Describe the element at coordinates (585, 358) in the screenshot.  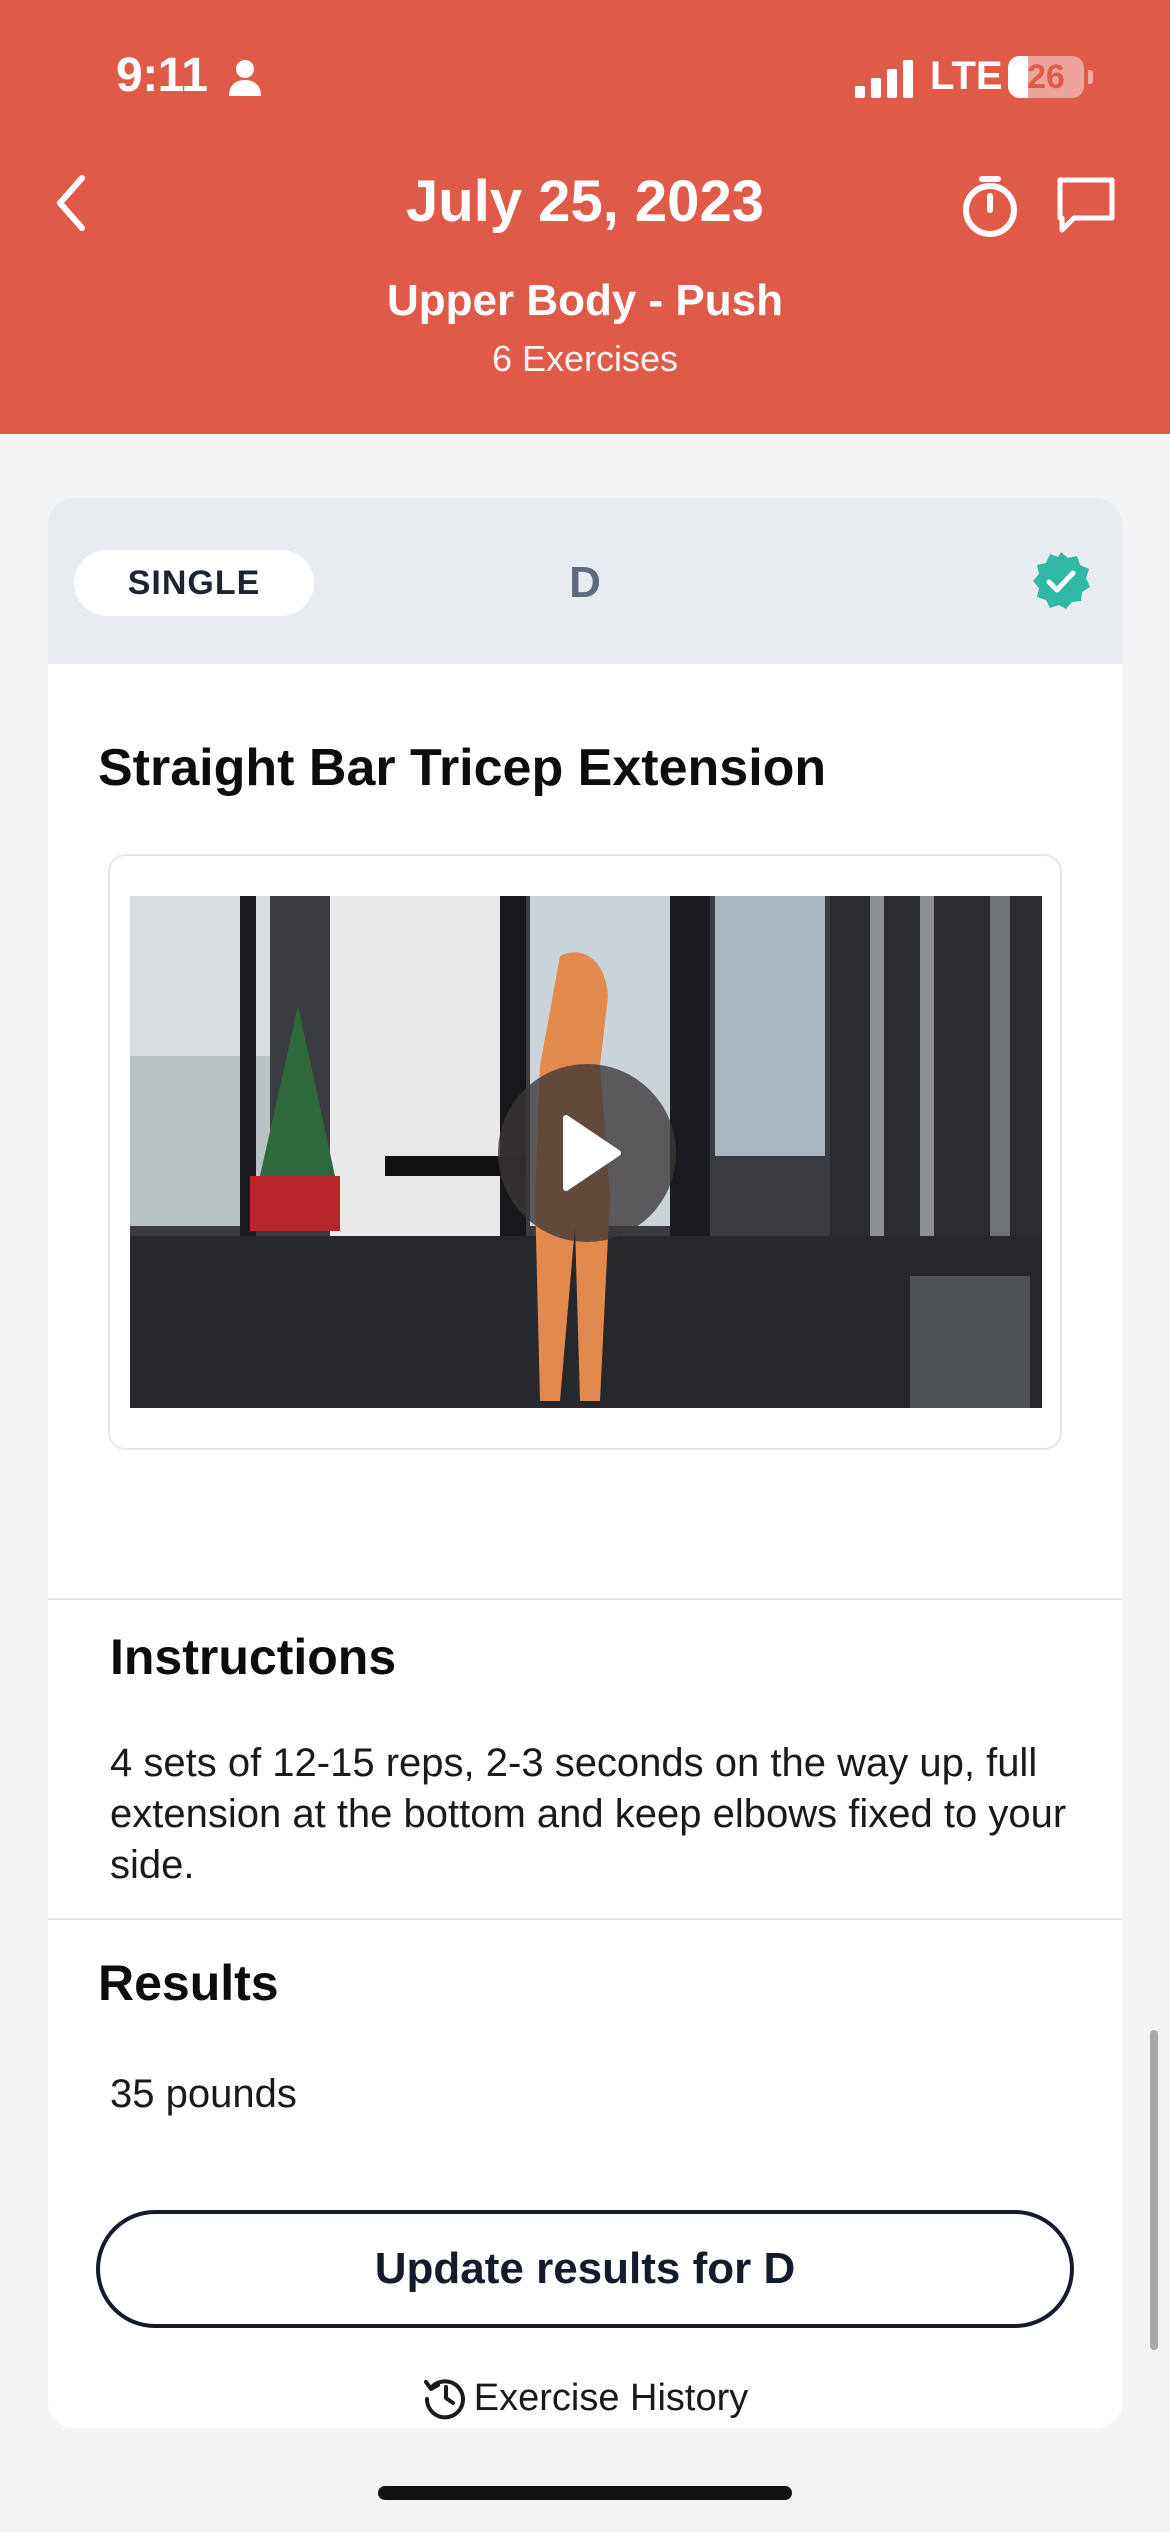
I see `exercise-count: 6 Exercises` at that location.